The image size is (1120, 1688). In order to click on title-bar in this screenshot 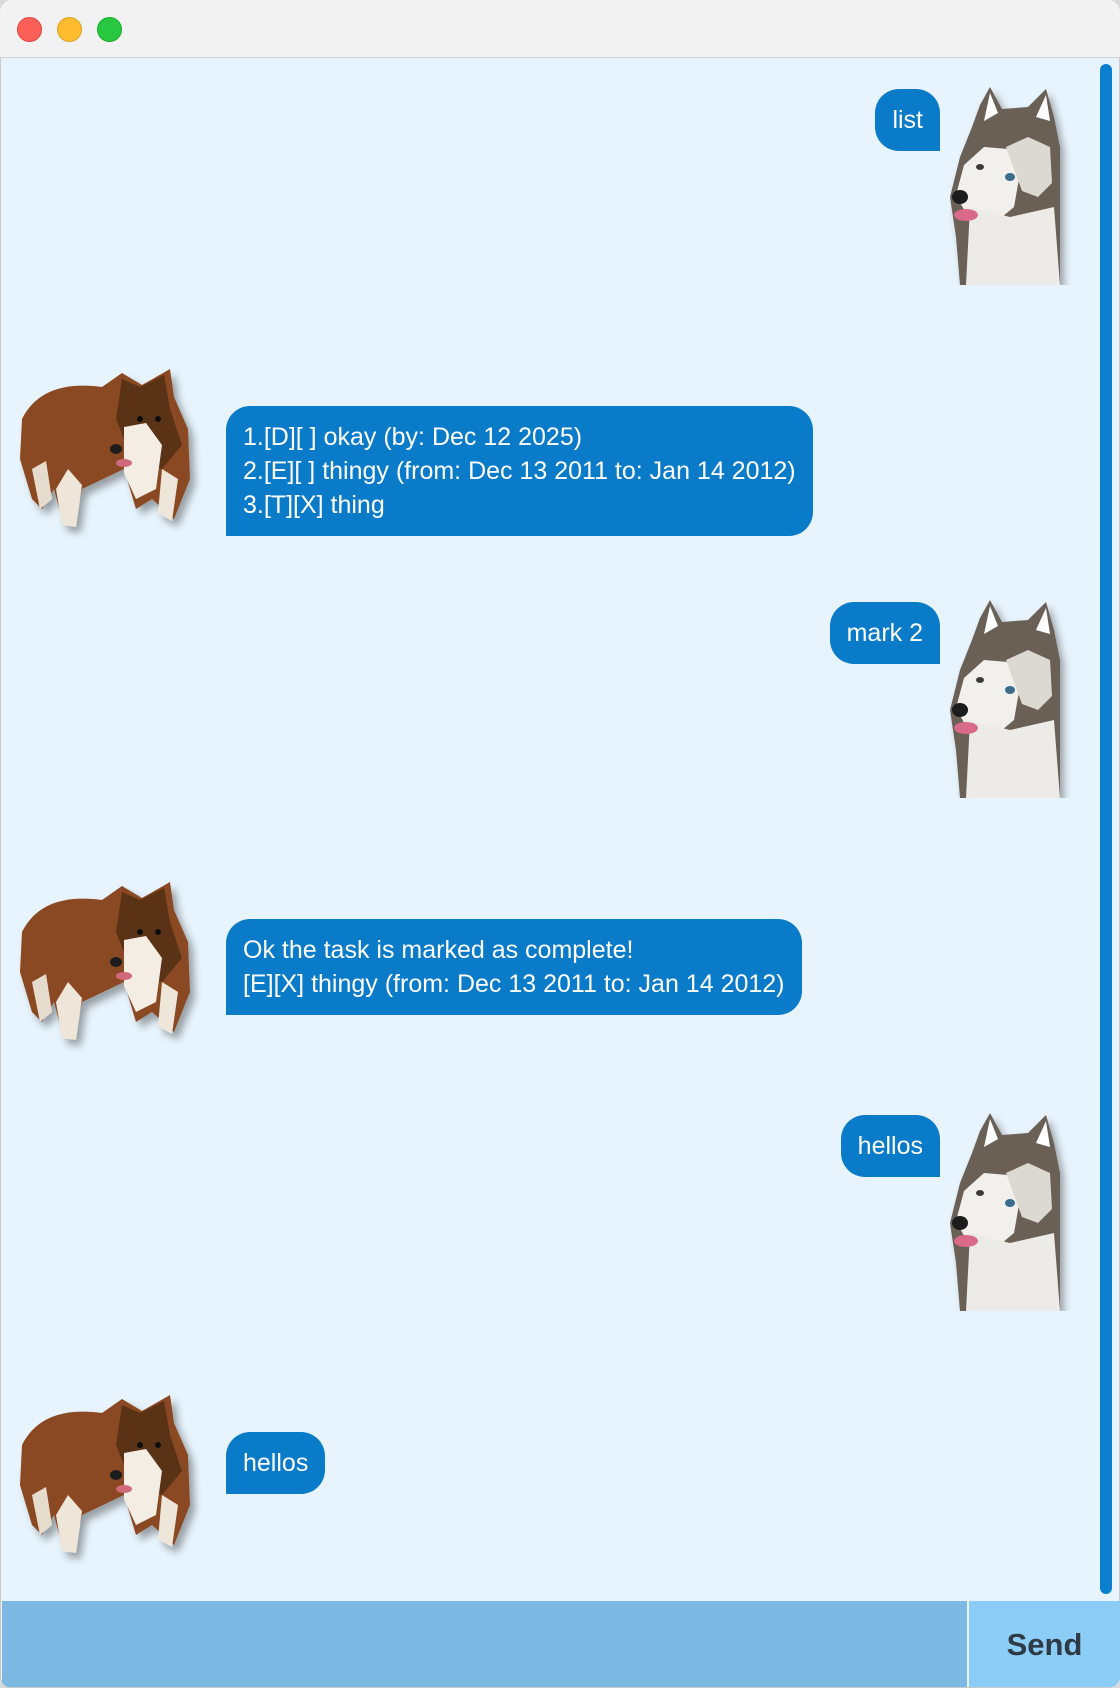, I will do `click(560, 29)`.